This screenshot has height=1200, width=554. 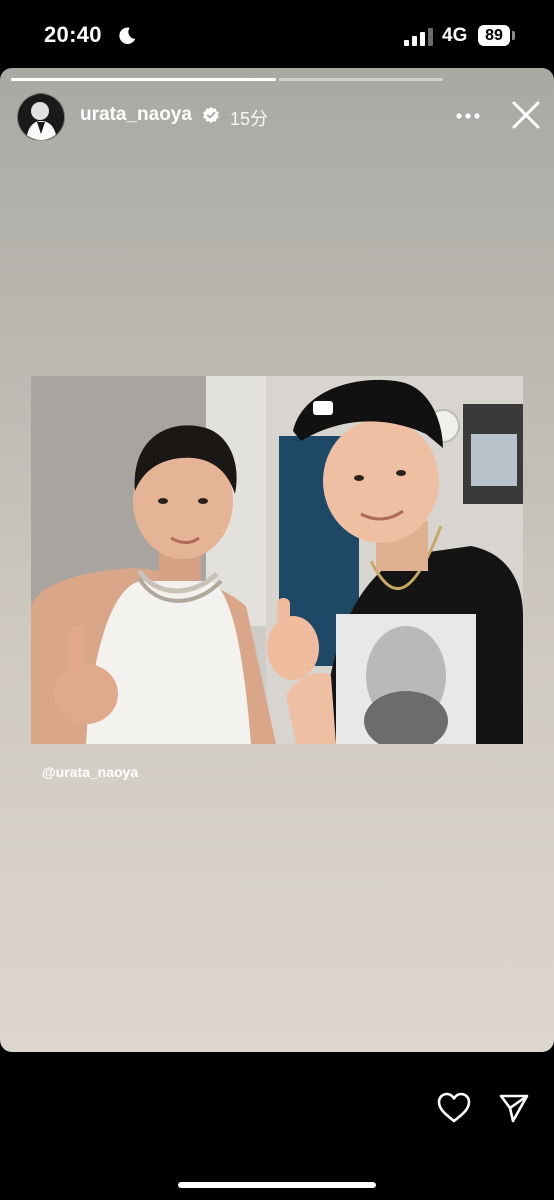 I want to click on avatar-image, so click(x=41, y=117).